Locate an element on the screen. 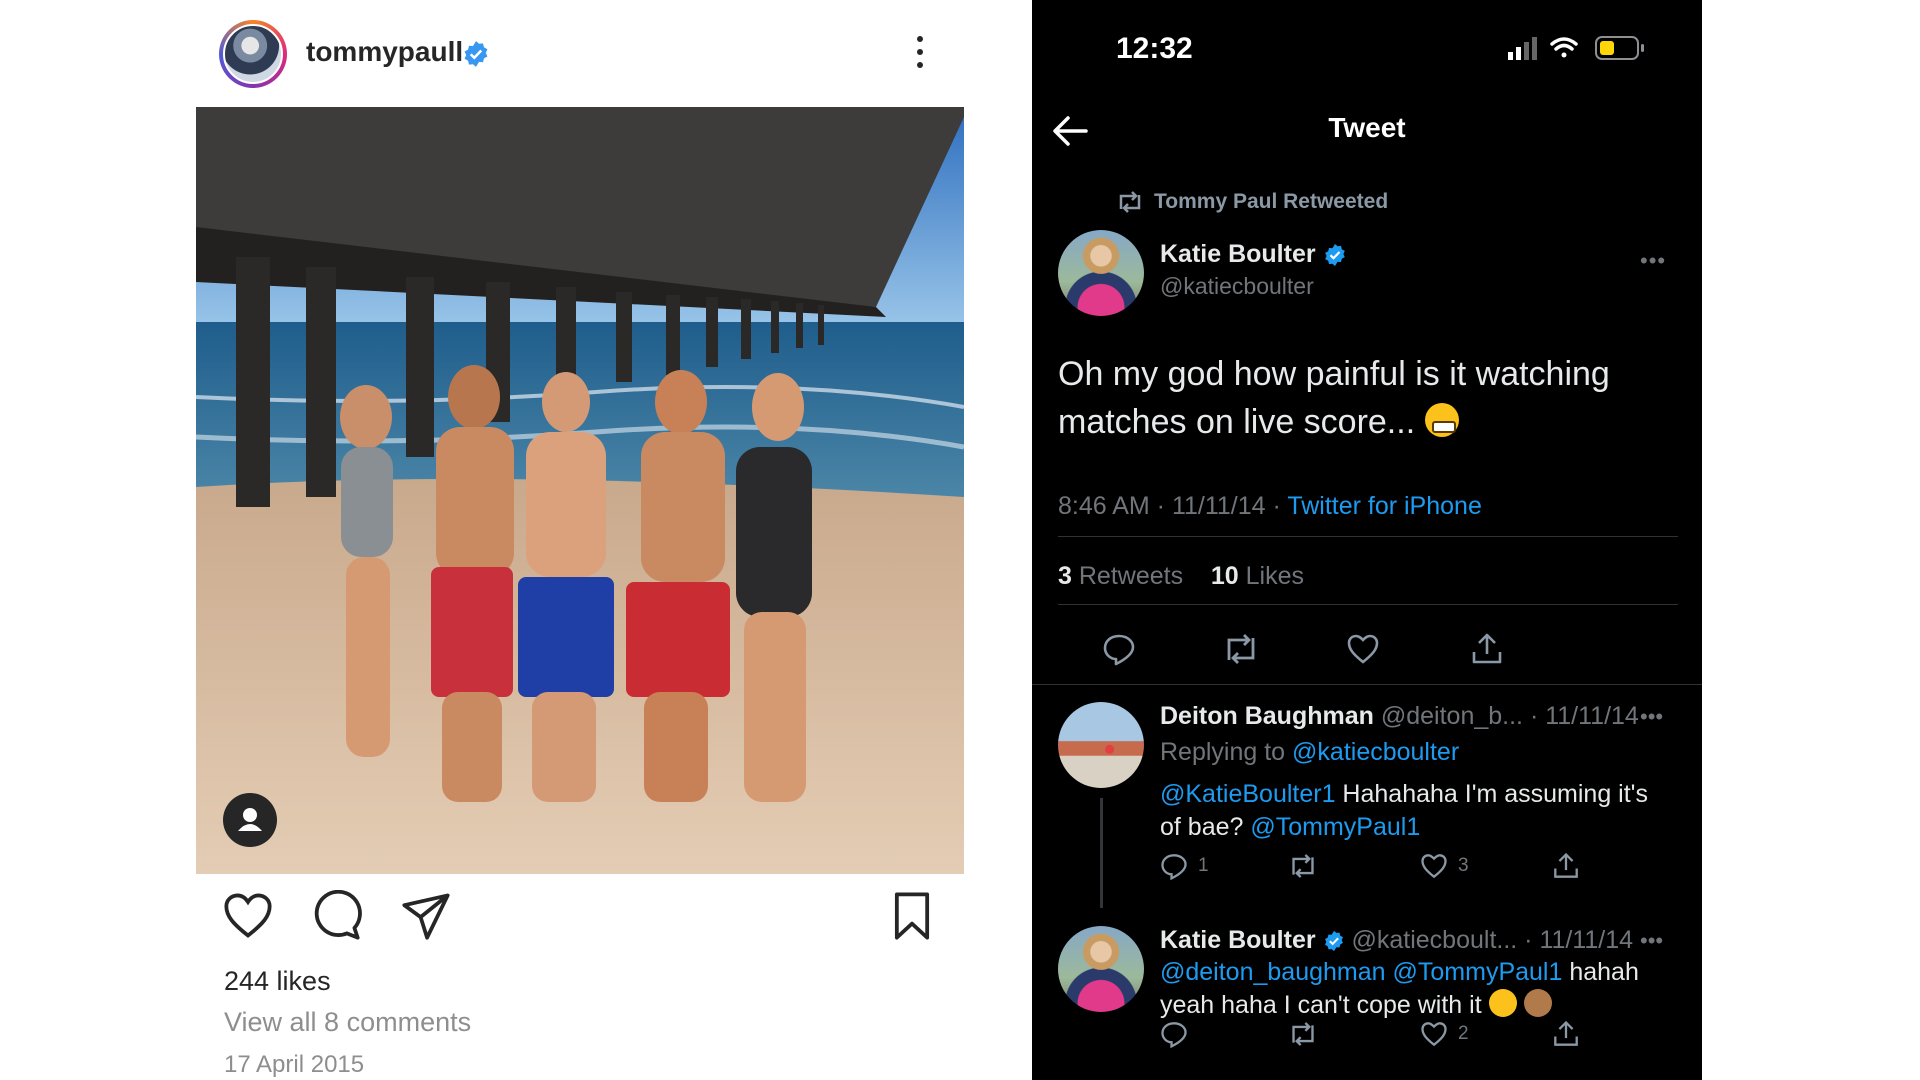 This screenshot has height=1080, width=1920. battery-icon is located at coordinates (1619, 48).